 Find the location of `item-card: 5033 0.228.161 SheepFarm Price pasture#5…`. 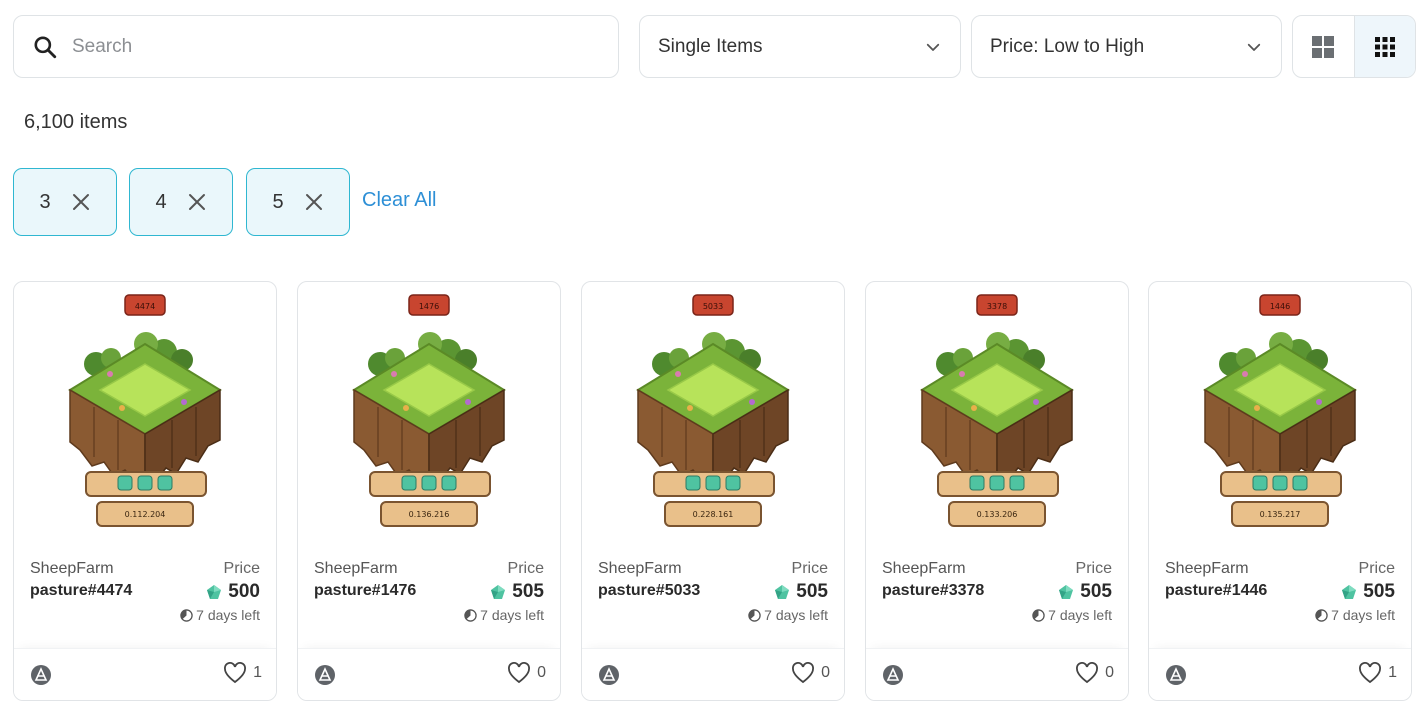

item-card: 5033 0.228.161 SheepFarm Price pasture#5… is located at coordinates (713, 491).